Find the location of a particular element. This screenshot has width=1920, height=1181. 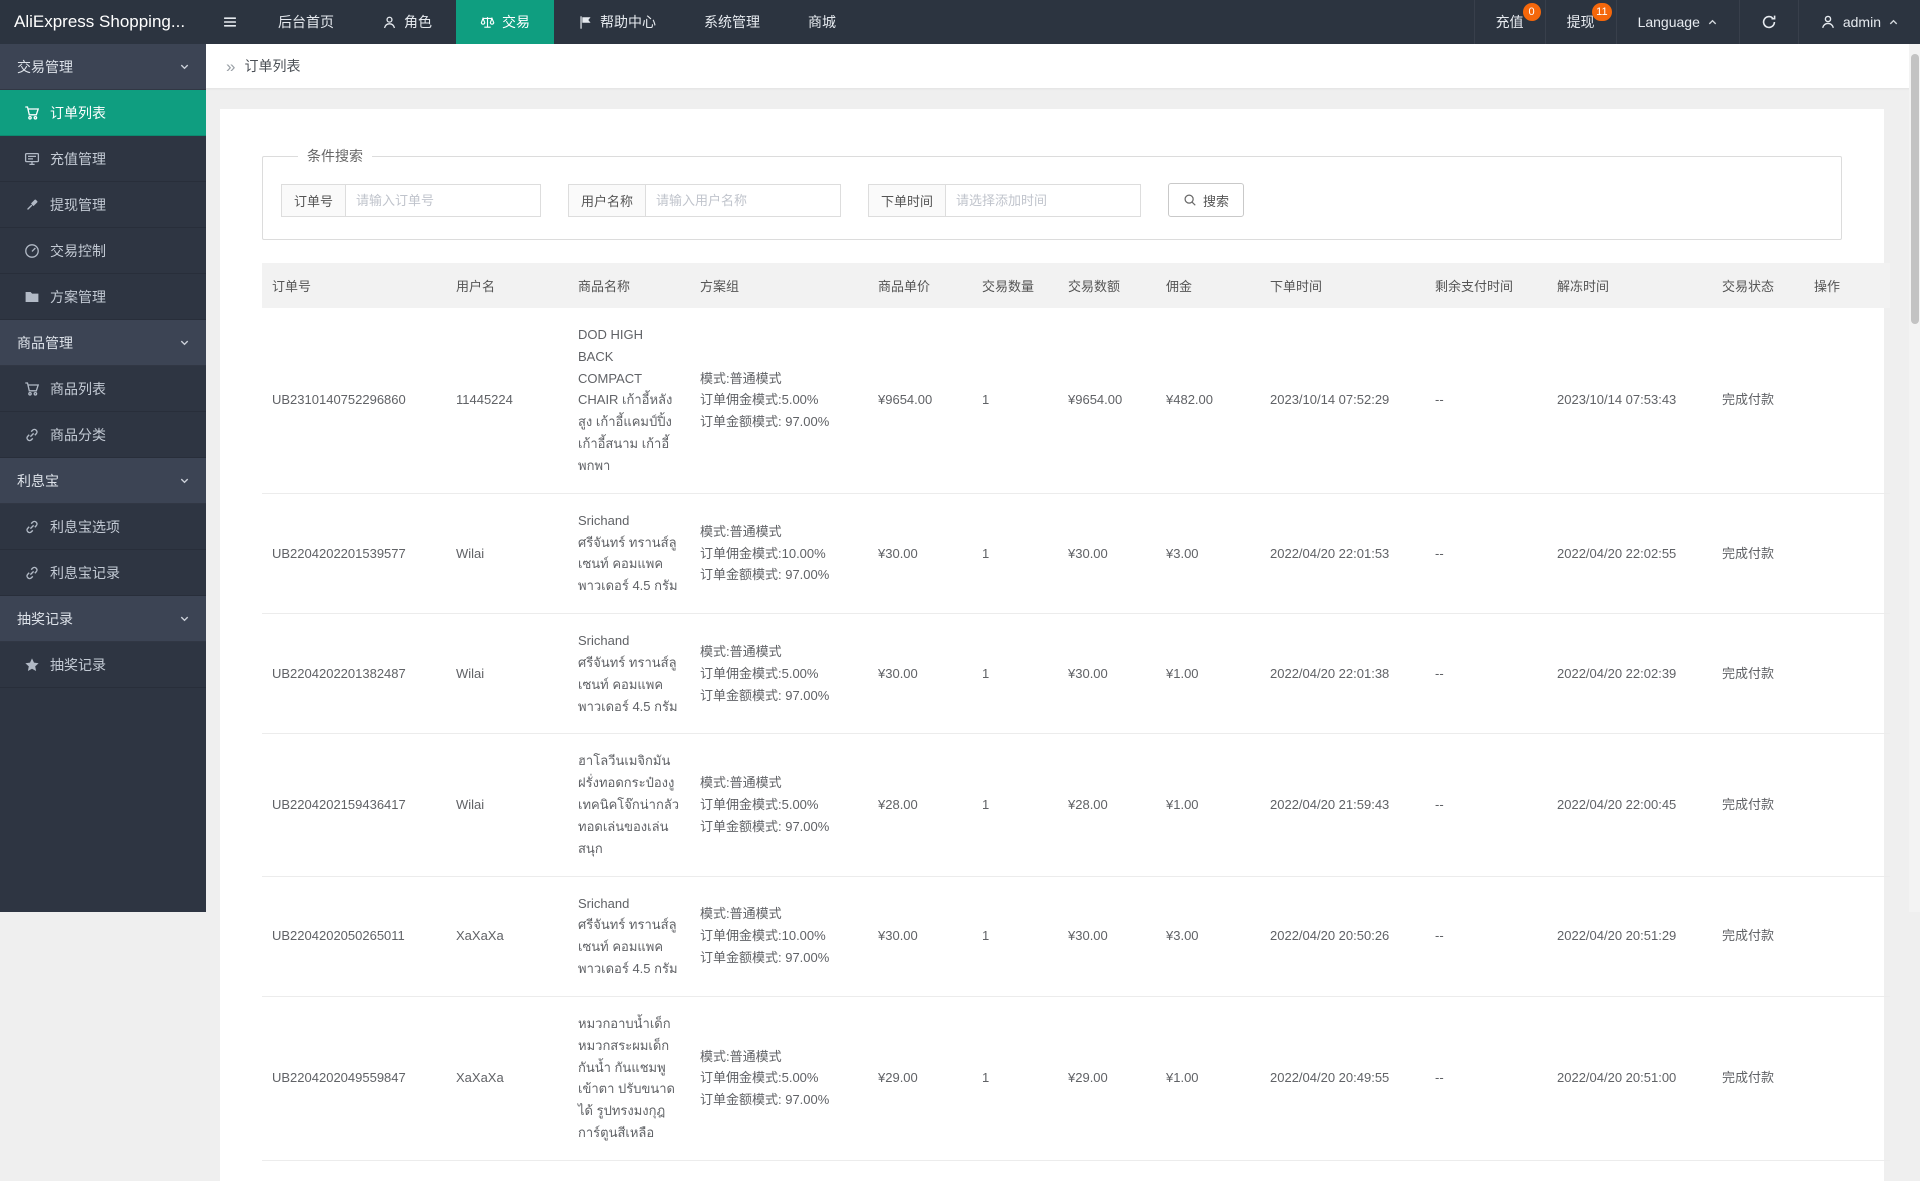

table-header-cell: 交易数量 is located at coordinates (1015, 285).